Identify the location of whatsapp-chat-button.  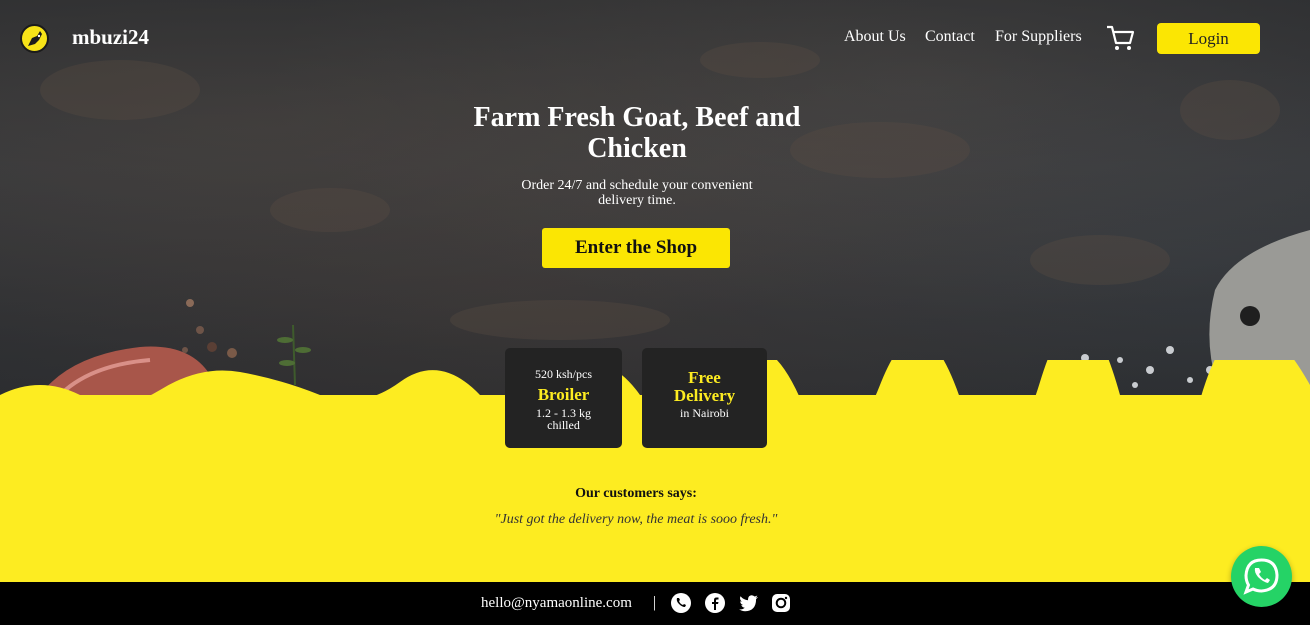
(1261, 576).